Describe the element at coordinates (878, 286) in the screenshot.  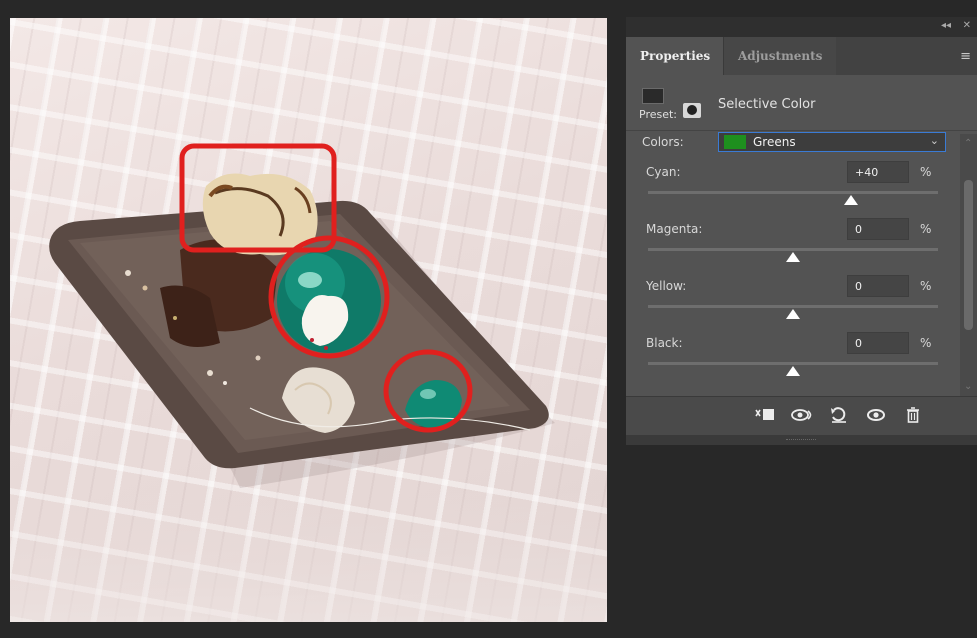
I see `yellow-value-field: 0` at that location.